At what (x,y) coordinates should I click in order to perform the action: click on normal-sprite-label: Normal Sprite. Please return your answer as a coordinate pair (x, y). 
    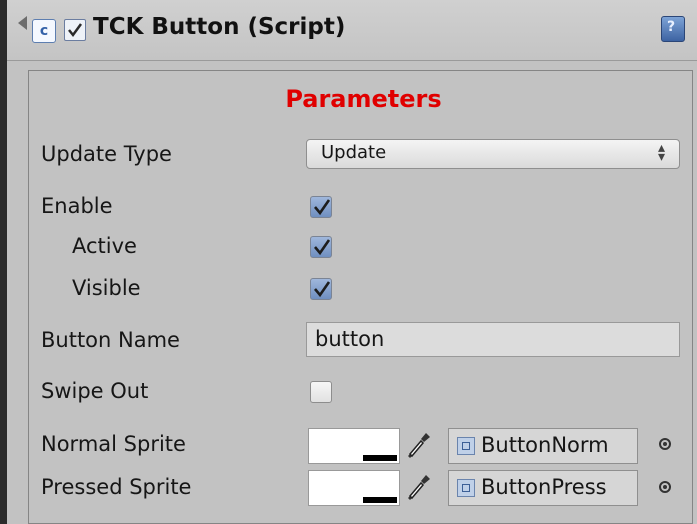
    Looking at the image, I should click on (113, 444).